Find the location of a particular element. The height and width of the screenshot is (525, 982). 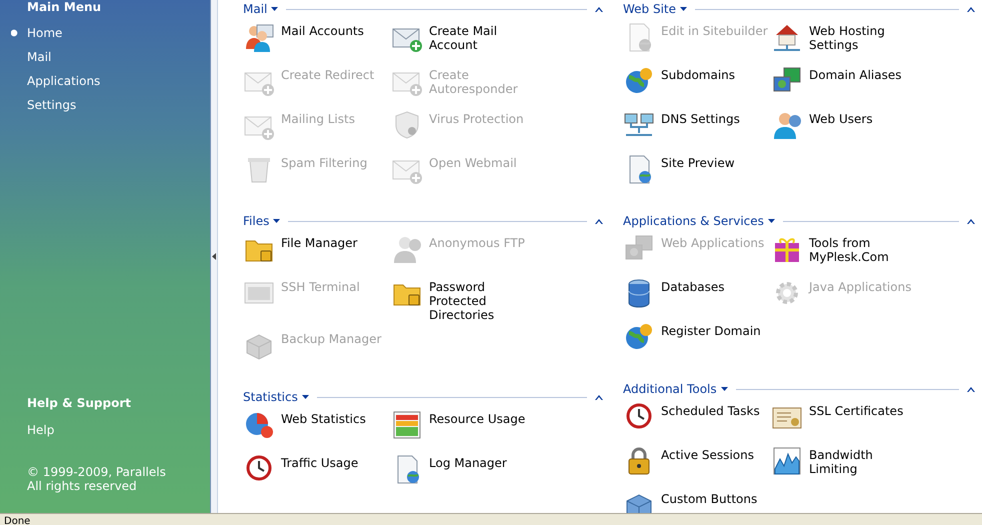

section-title: Mail is located at coordinates (260, 9).